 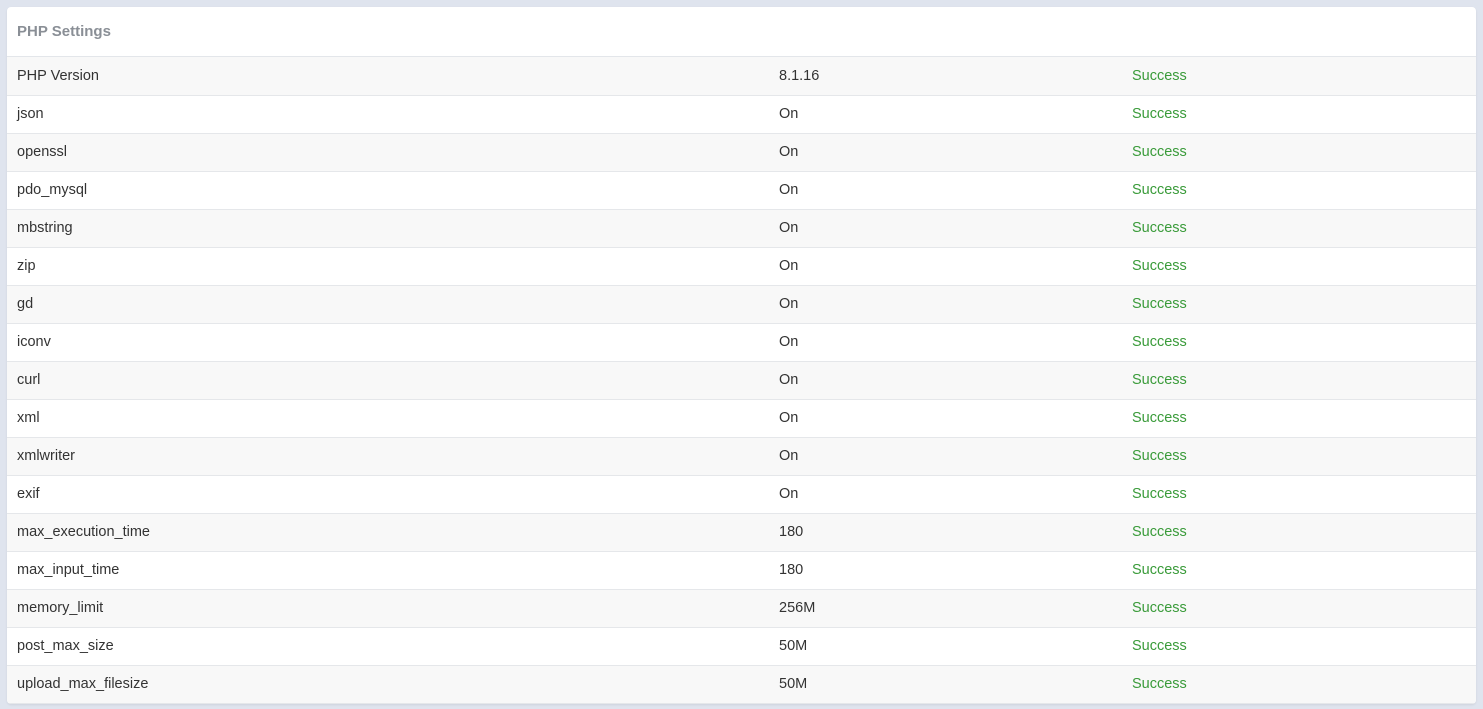 I want to click on setting-name: memory_limit, so click(x=388, y=608).